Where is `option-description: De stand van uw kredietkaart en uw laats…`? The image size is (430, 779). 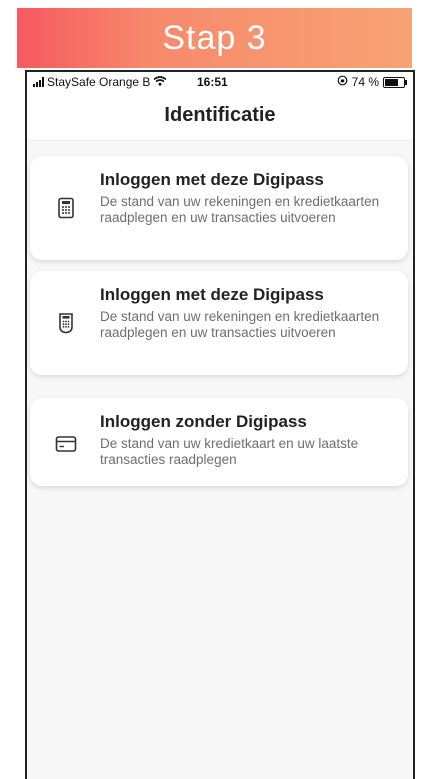
option-description: De stand van uw kredietkaart en uw laats… is located at coordinates (229, 451).